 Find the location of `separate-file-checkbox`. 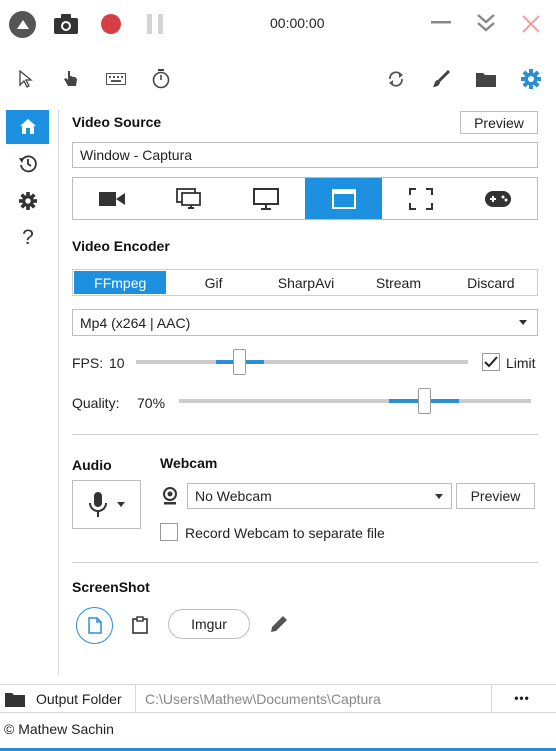

separate-file-checkbox is located at coordinates (169, 532).